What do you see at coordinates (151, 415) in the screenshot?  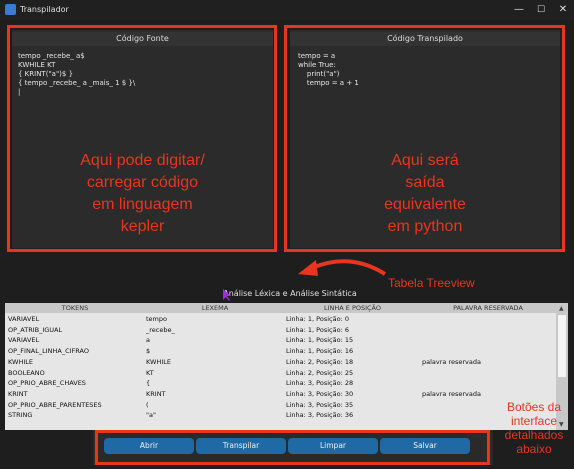 I see `cell-lexema: "a"` at bounding box center [151, 415].